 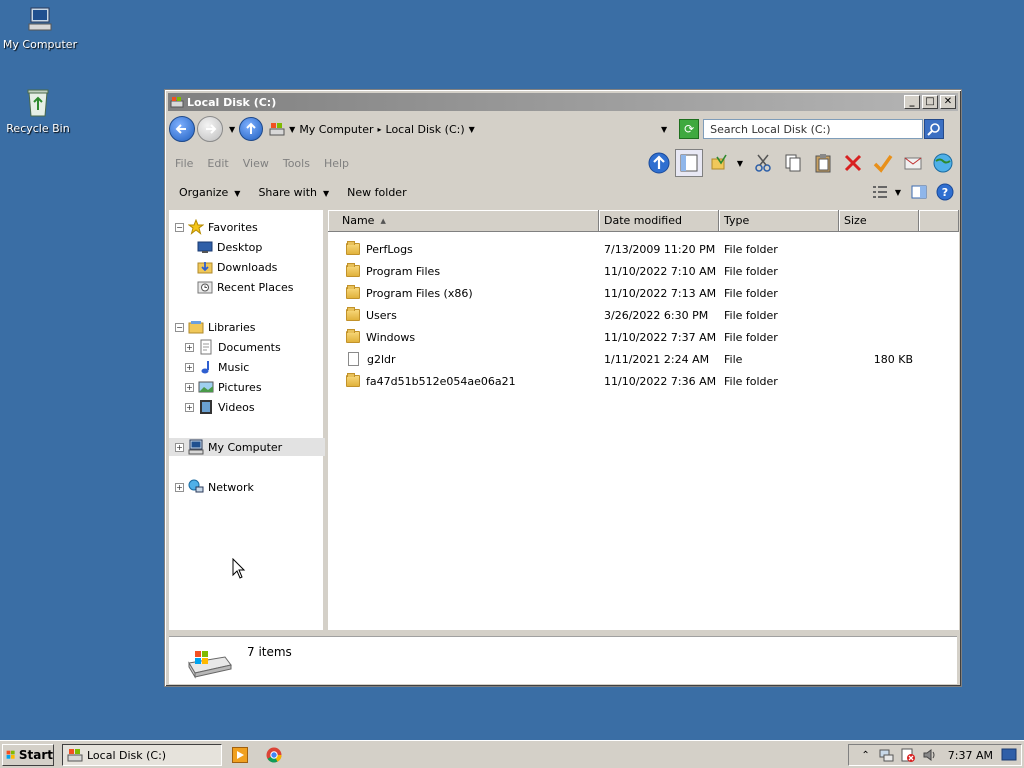 What do you see at coordinates (419, 293) in the screenshot?
I see `file-name: Program Files (x86)` at bounding box center [419, 293].